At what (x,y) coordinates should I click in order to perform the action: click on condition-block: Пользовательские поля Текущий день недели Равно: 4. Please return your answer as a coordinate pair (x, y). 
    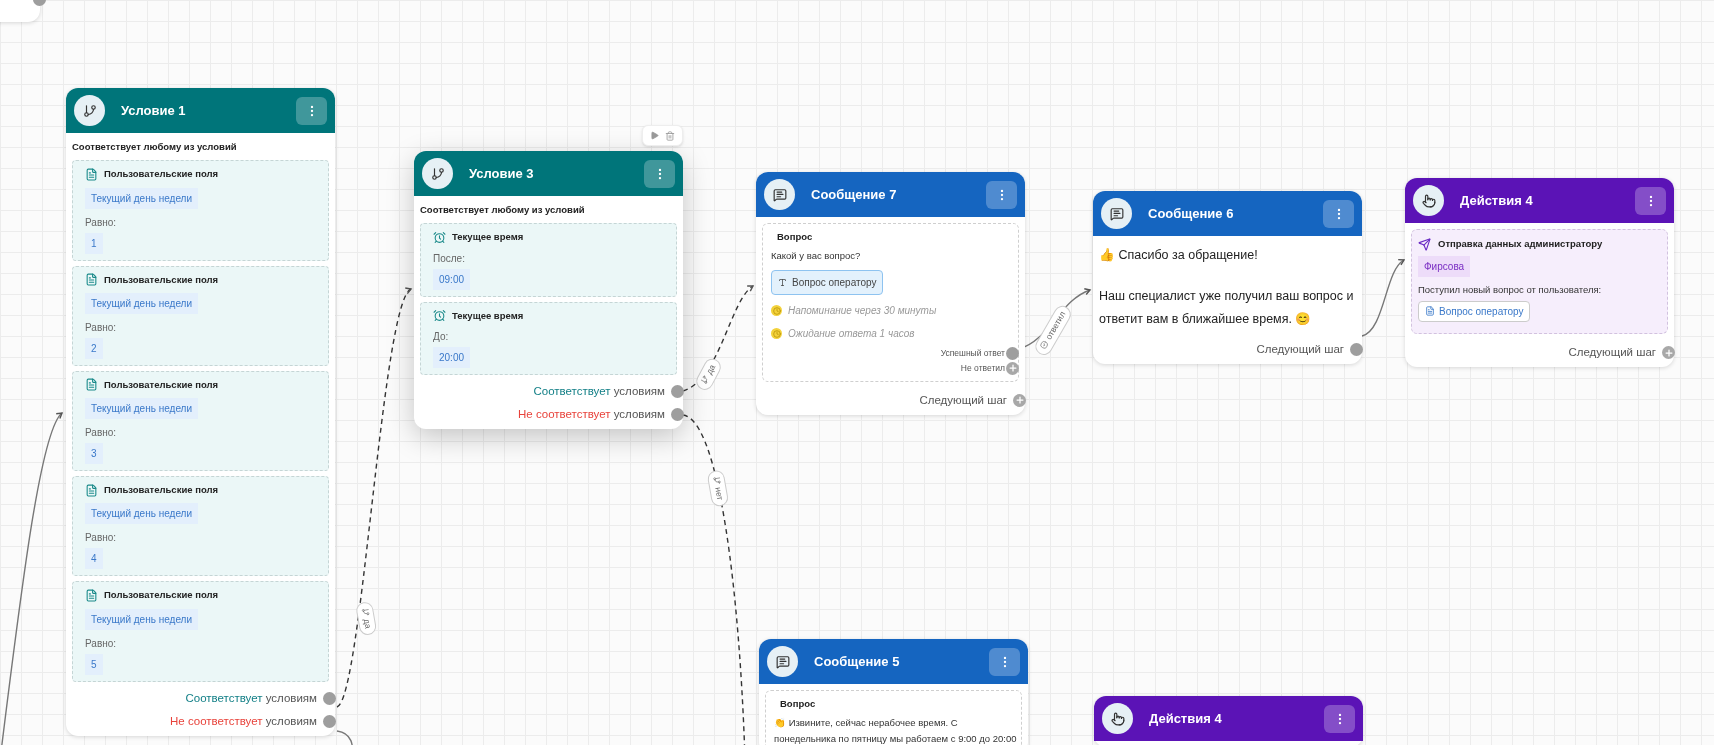
    Looking at the image, I should click on (200, 526).